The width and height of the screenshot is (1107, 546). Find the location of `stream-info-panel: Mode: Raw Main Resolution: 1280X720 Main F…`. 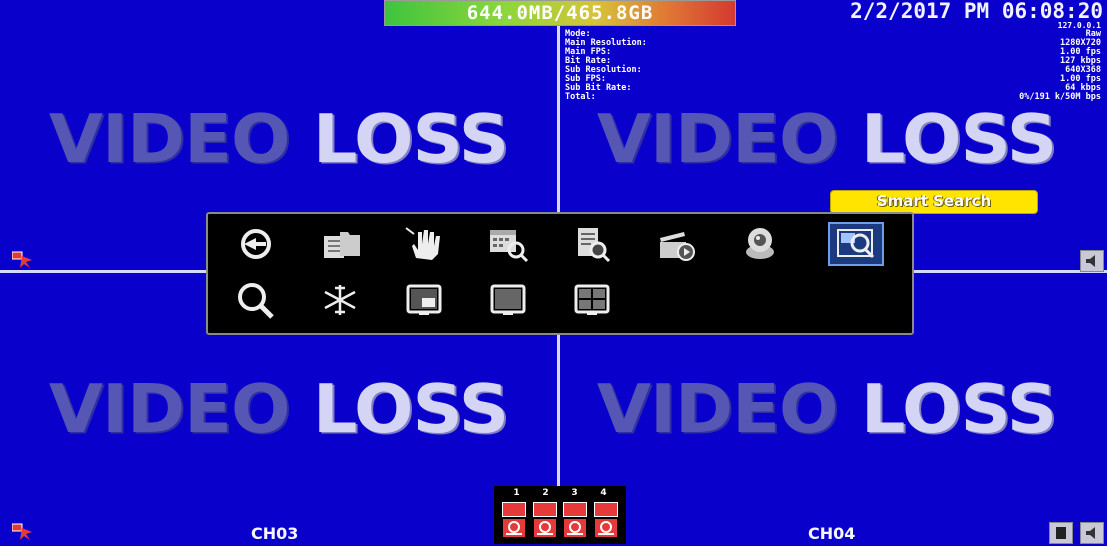

stream-info-panel: Mode: Raw Main Resolution: 1280X720 Main F… is located at coordinates (833, 66).